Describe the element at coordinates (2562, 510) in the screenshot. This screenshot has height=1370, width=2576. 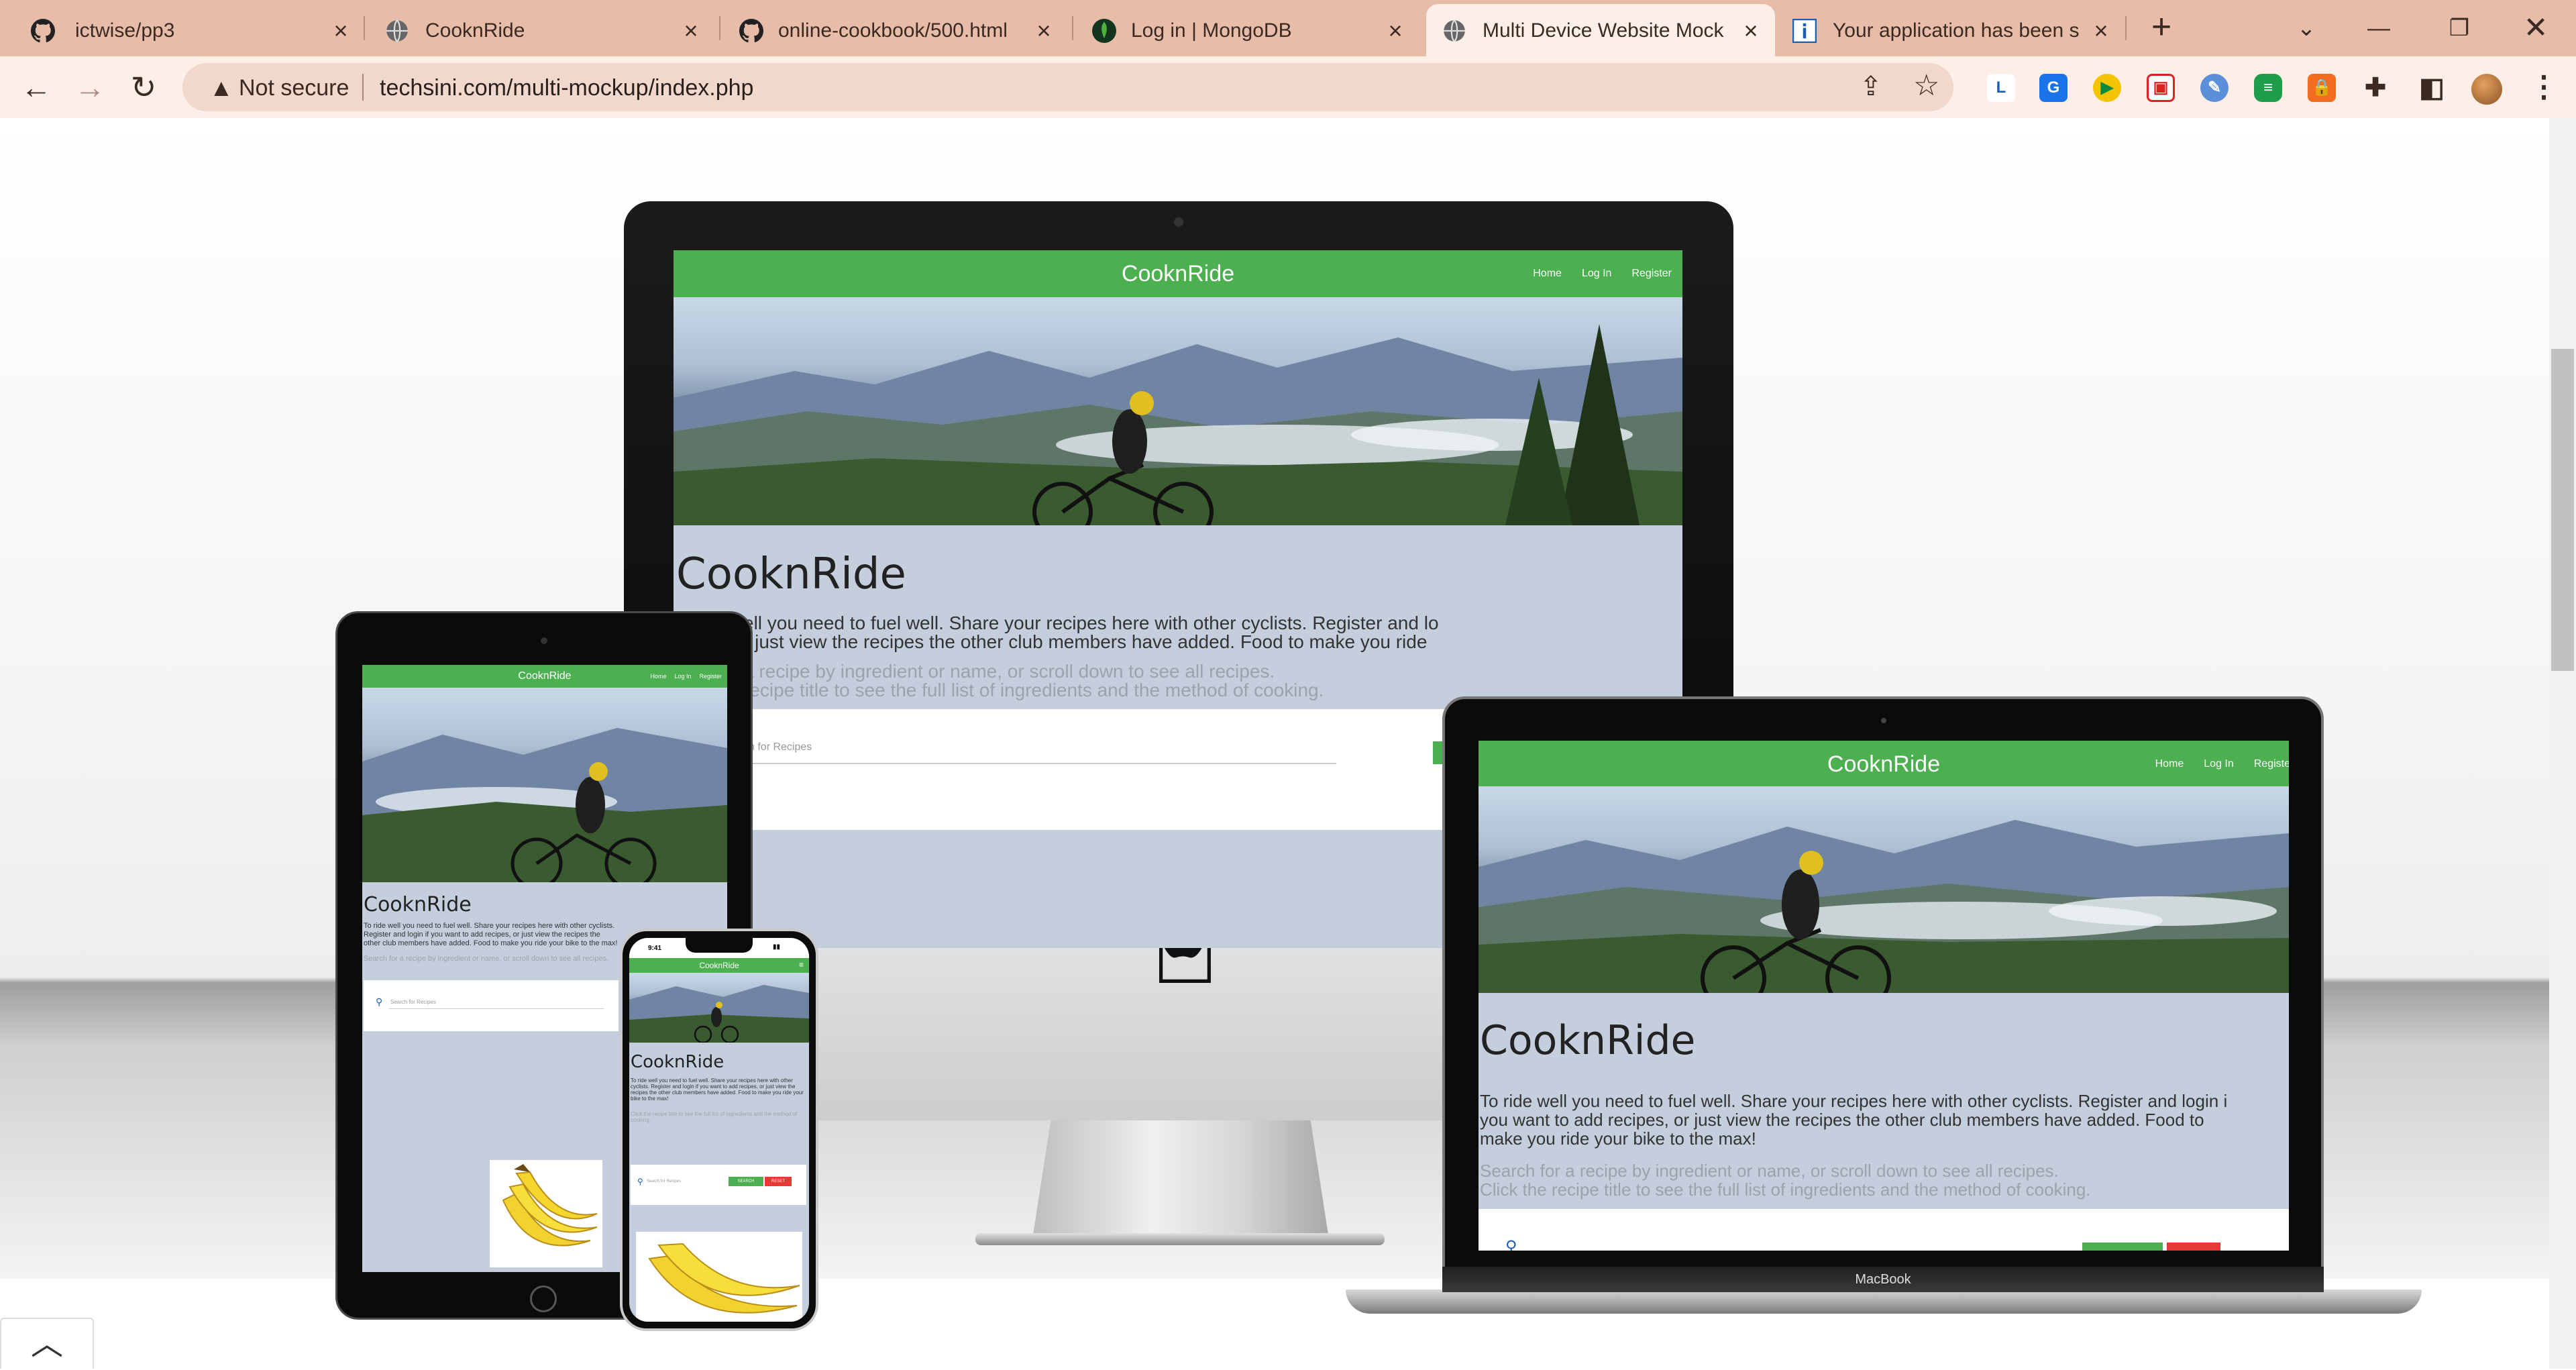
I see `scrollbar-thumb` at that location.